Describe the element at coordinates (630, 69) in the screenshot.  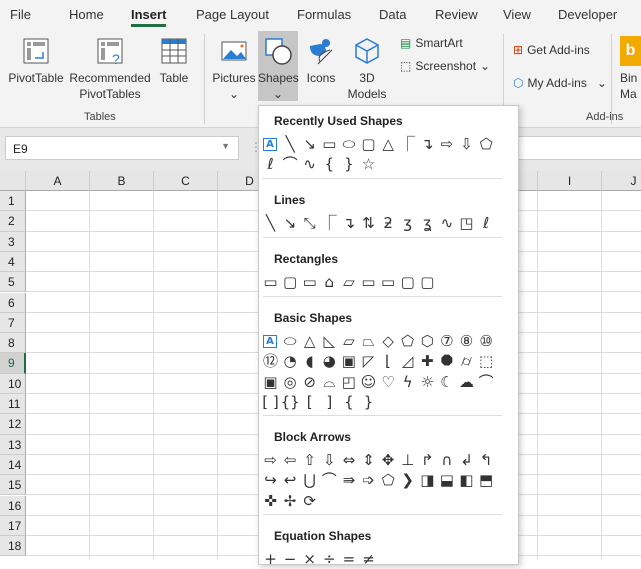
I see `bing-maps-button: b Bin Ma` at that location.